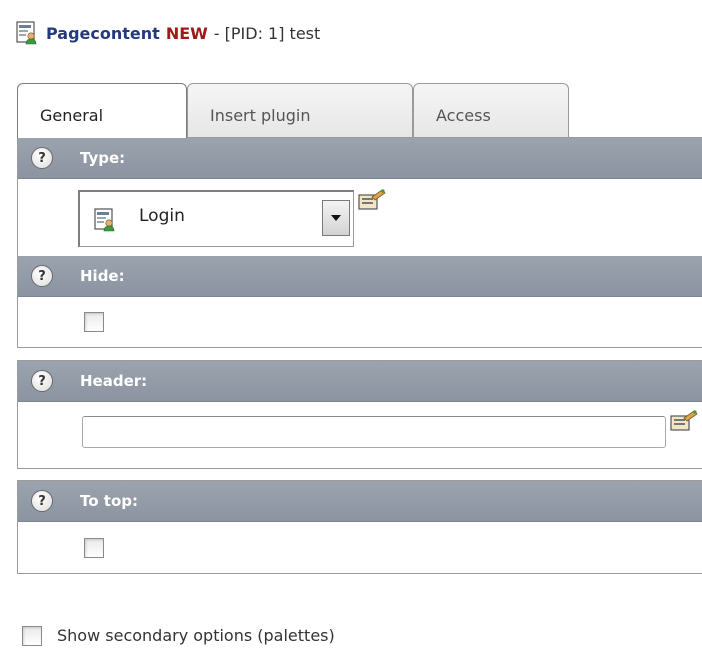 The height and width of the screenshot is (650, 702). I want to click on title-new-badge: NEW, so click(186, 33).